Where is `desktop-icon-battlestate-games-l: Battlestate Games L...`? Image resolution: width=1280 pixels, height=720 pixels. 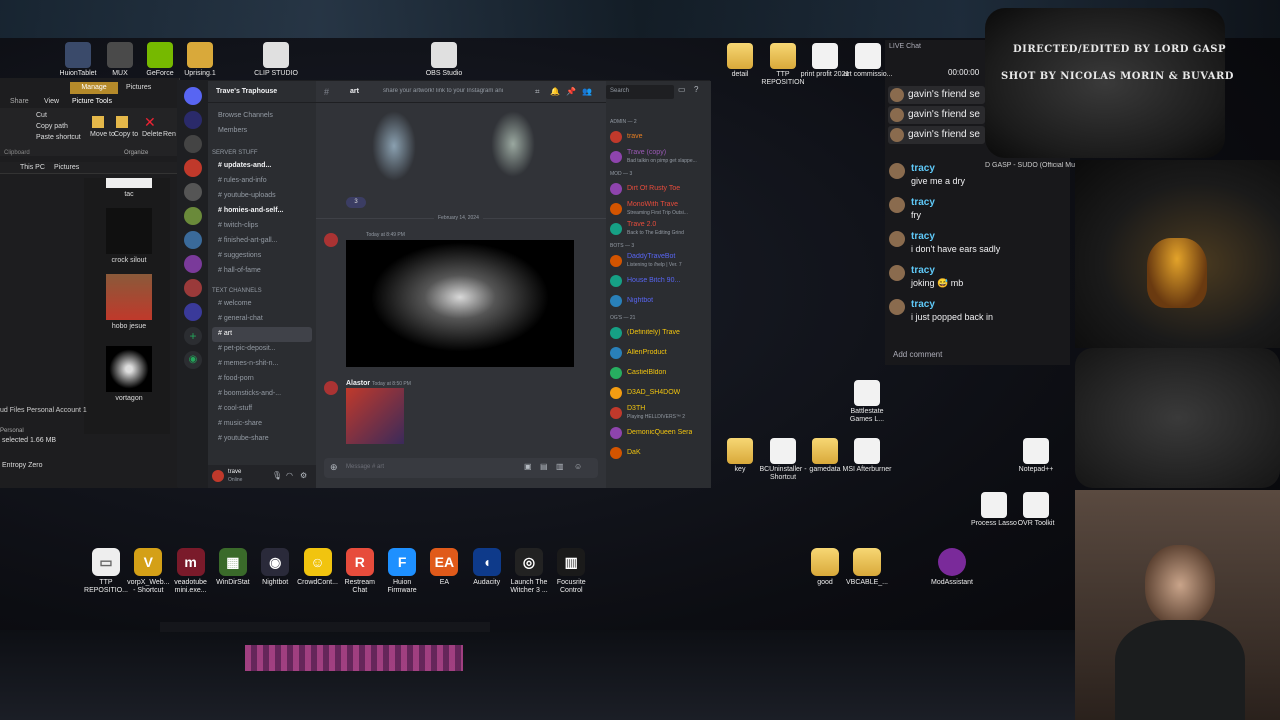
desktop-icon-battlestate-games-l: Battlestate Games L... is located at coordinates (867, 402).